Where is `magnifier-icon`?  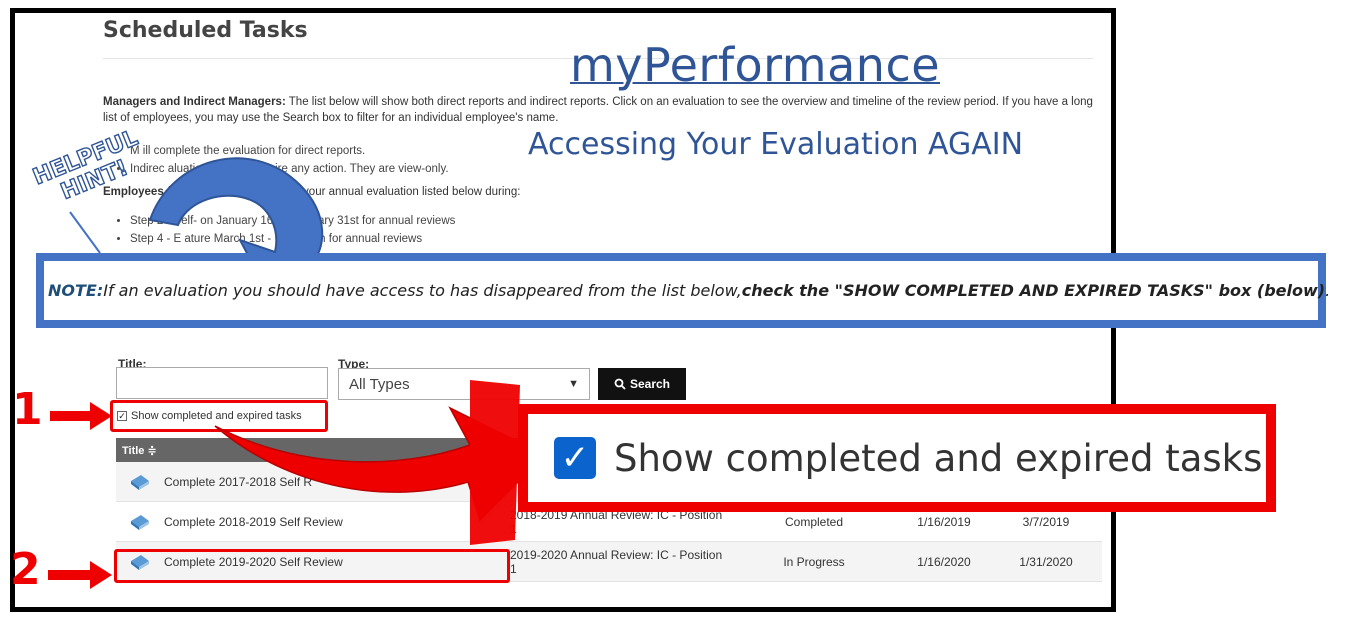 magnifier-icon is located at coordinates (620, 384).